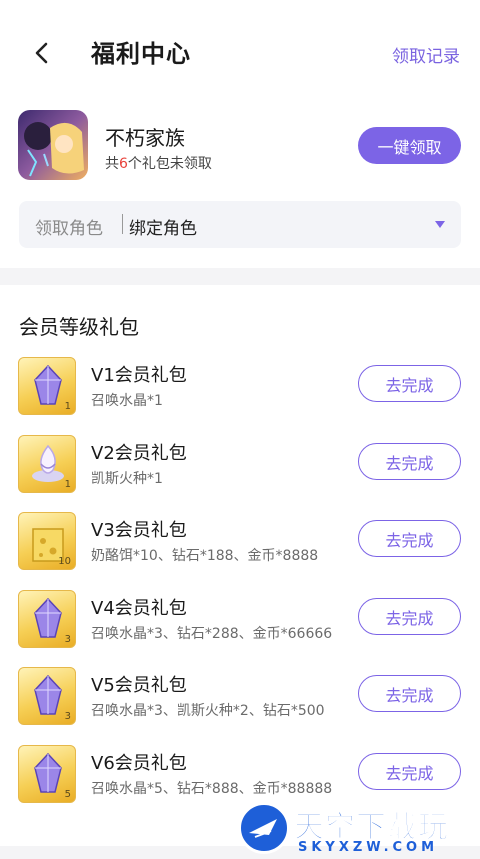 The height and width of the screenshot is (859, 480). What do you see at coordinates (145, 138) in the screenshot?
I see `game-name: 不朽家族` at bounding box center [145, 138].